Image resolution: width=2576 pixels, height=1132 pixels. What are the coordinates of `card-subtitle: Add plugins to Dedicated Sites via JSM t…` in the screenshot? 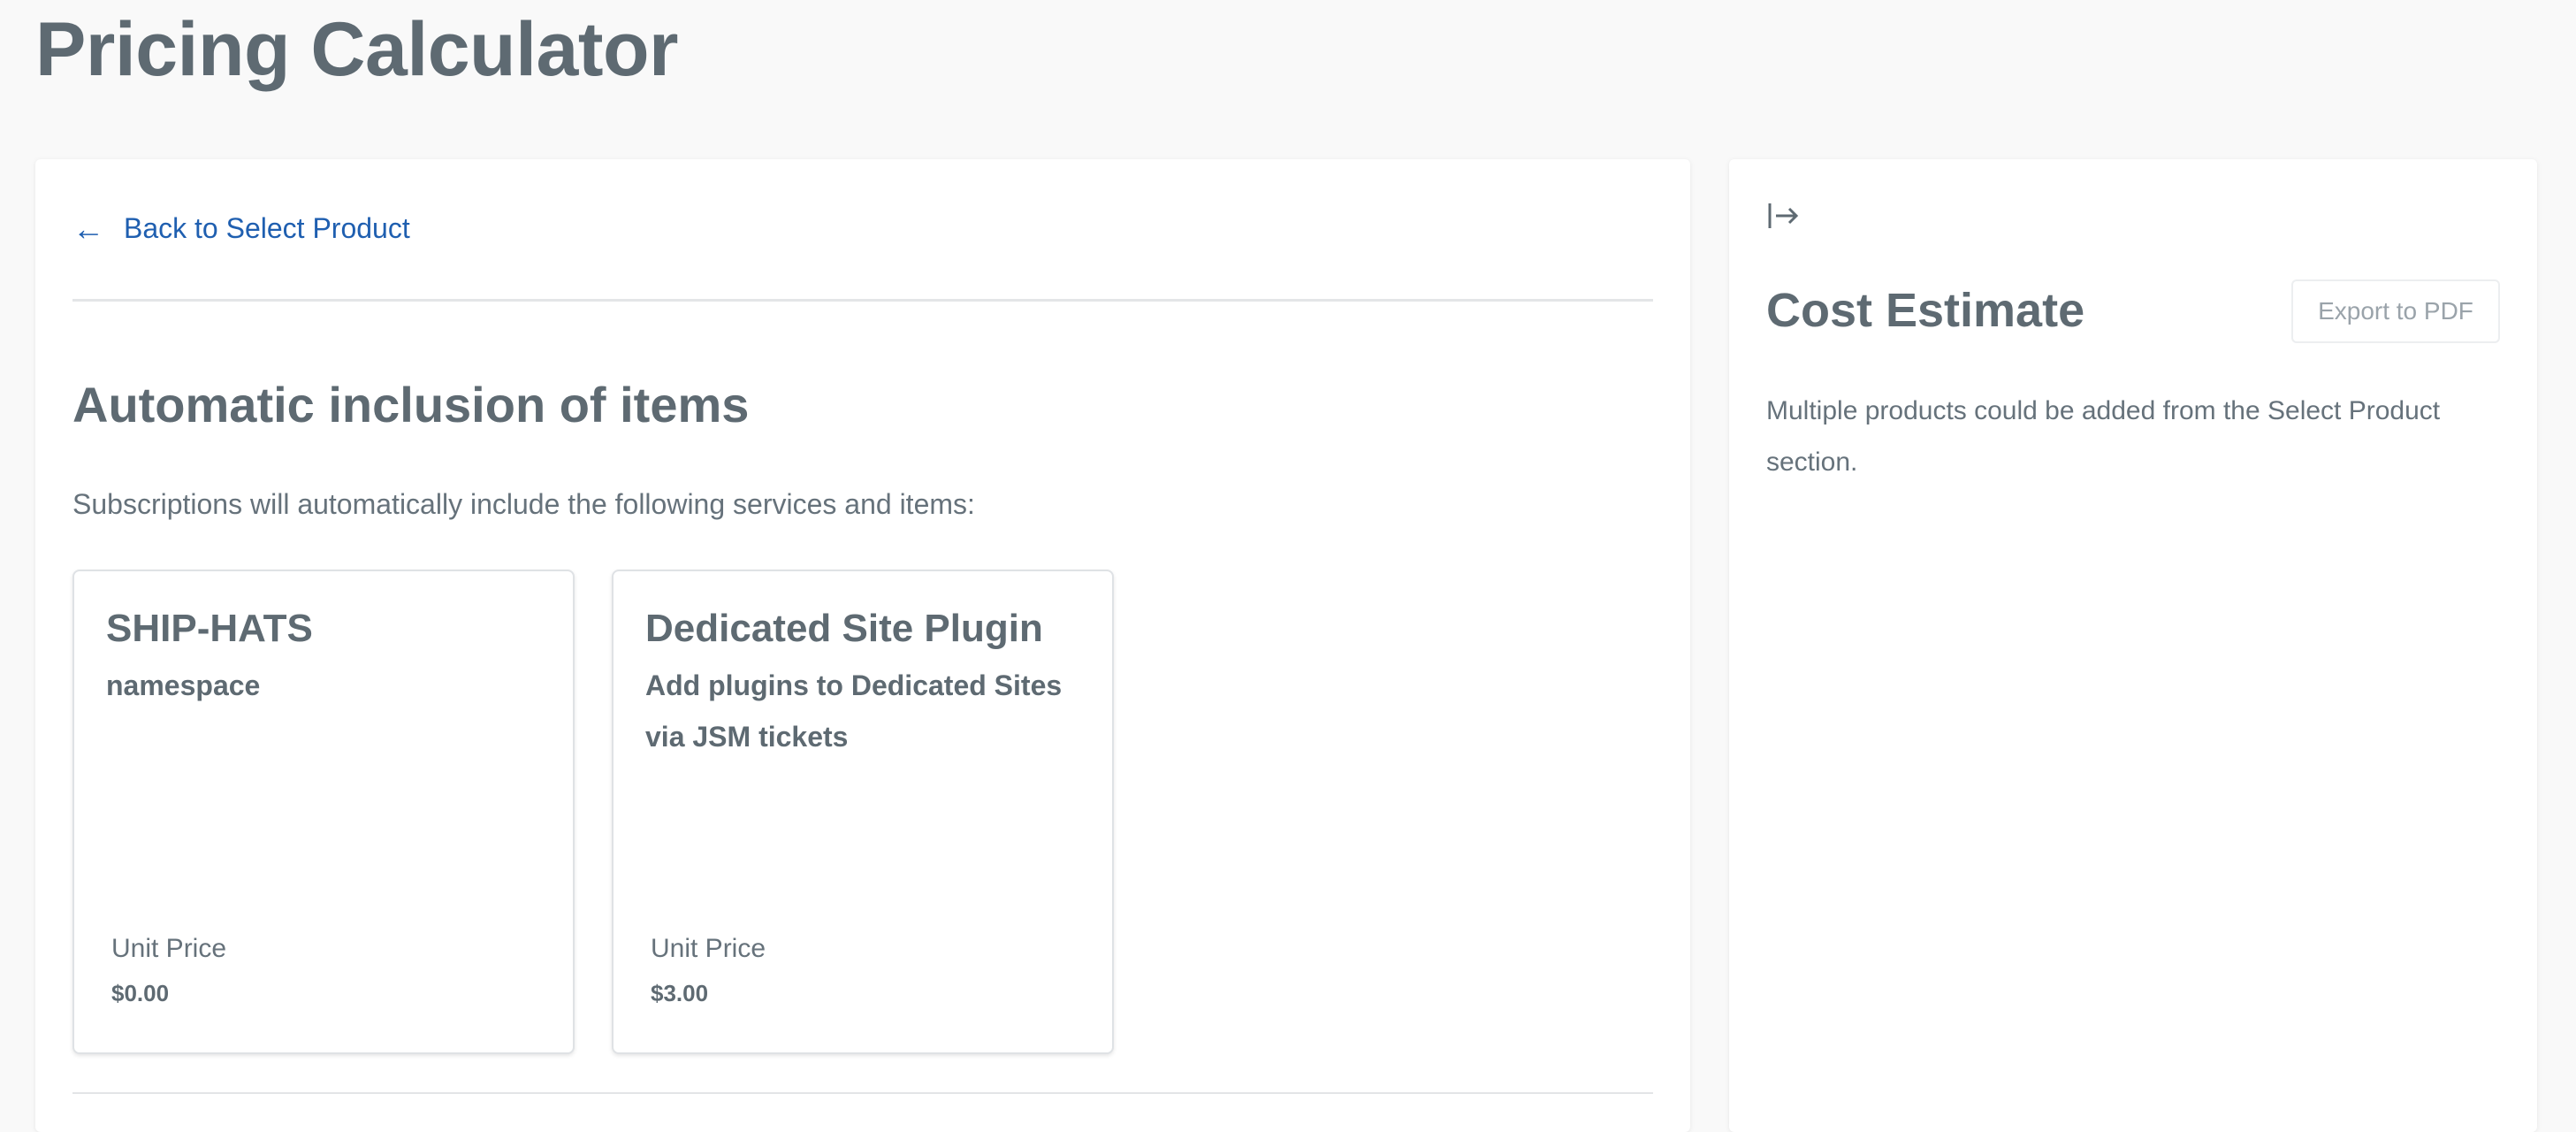 It's located at (854, 711).